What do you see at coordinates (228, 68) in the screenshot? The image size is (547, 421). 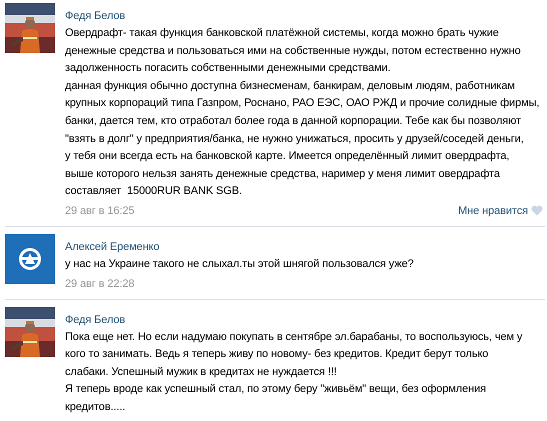 I see `comment-text: задолженность погасить собственными денежными средствами.` at bounding box center [228, 68].